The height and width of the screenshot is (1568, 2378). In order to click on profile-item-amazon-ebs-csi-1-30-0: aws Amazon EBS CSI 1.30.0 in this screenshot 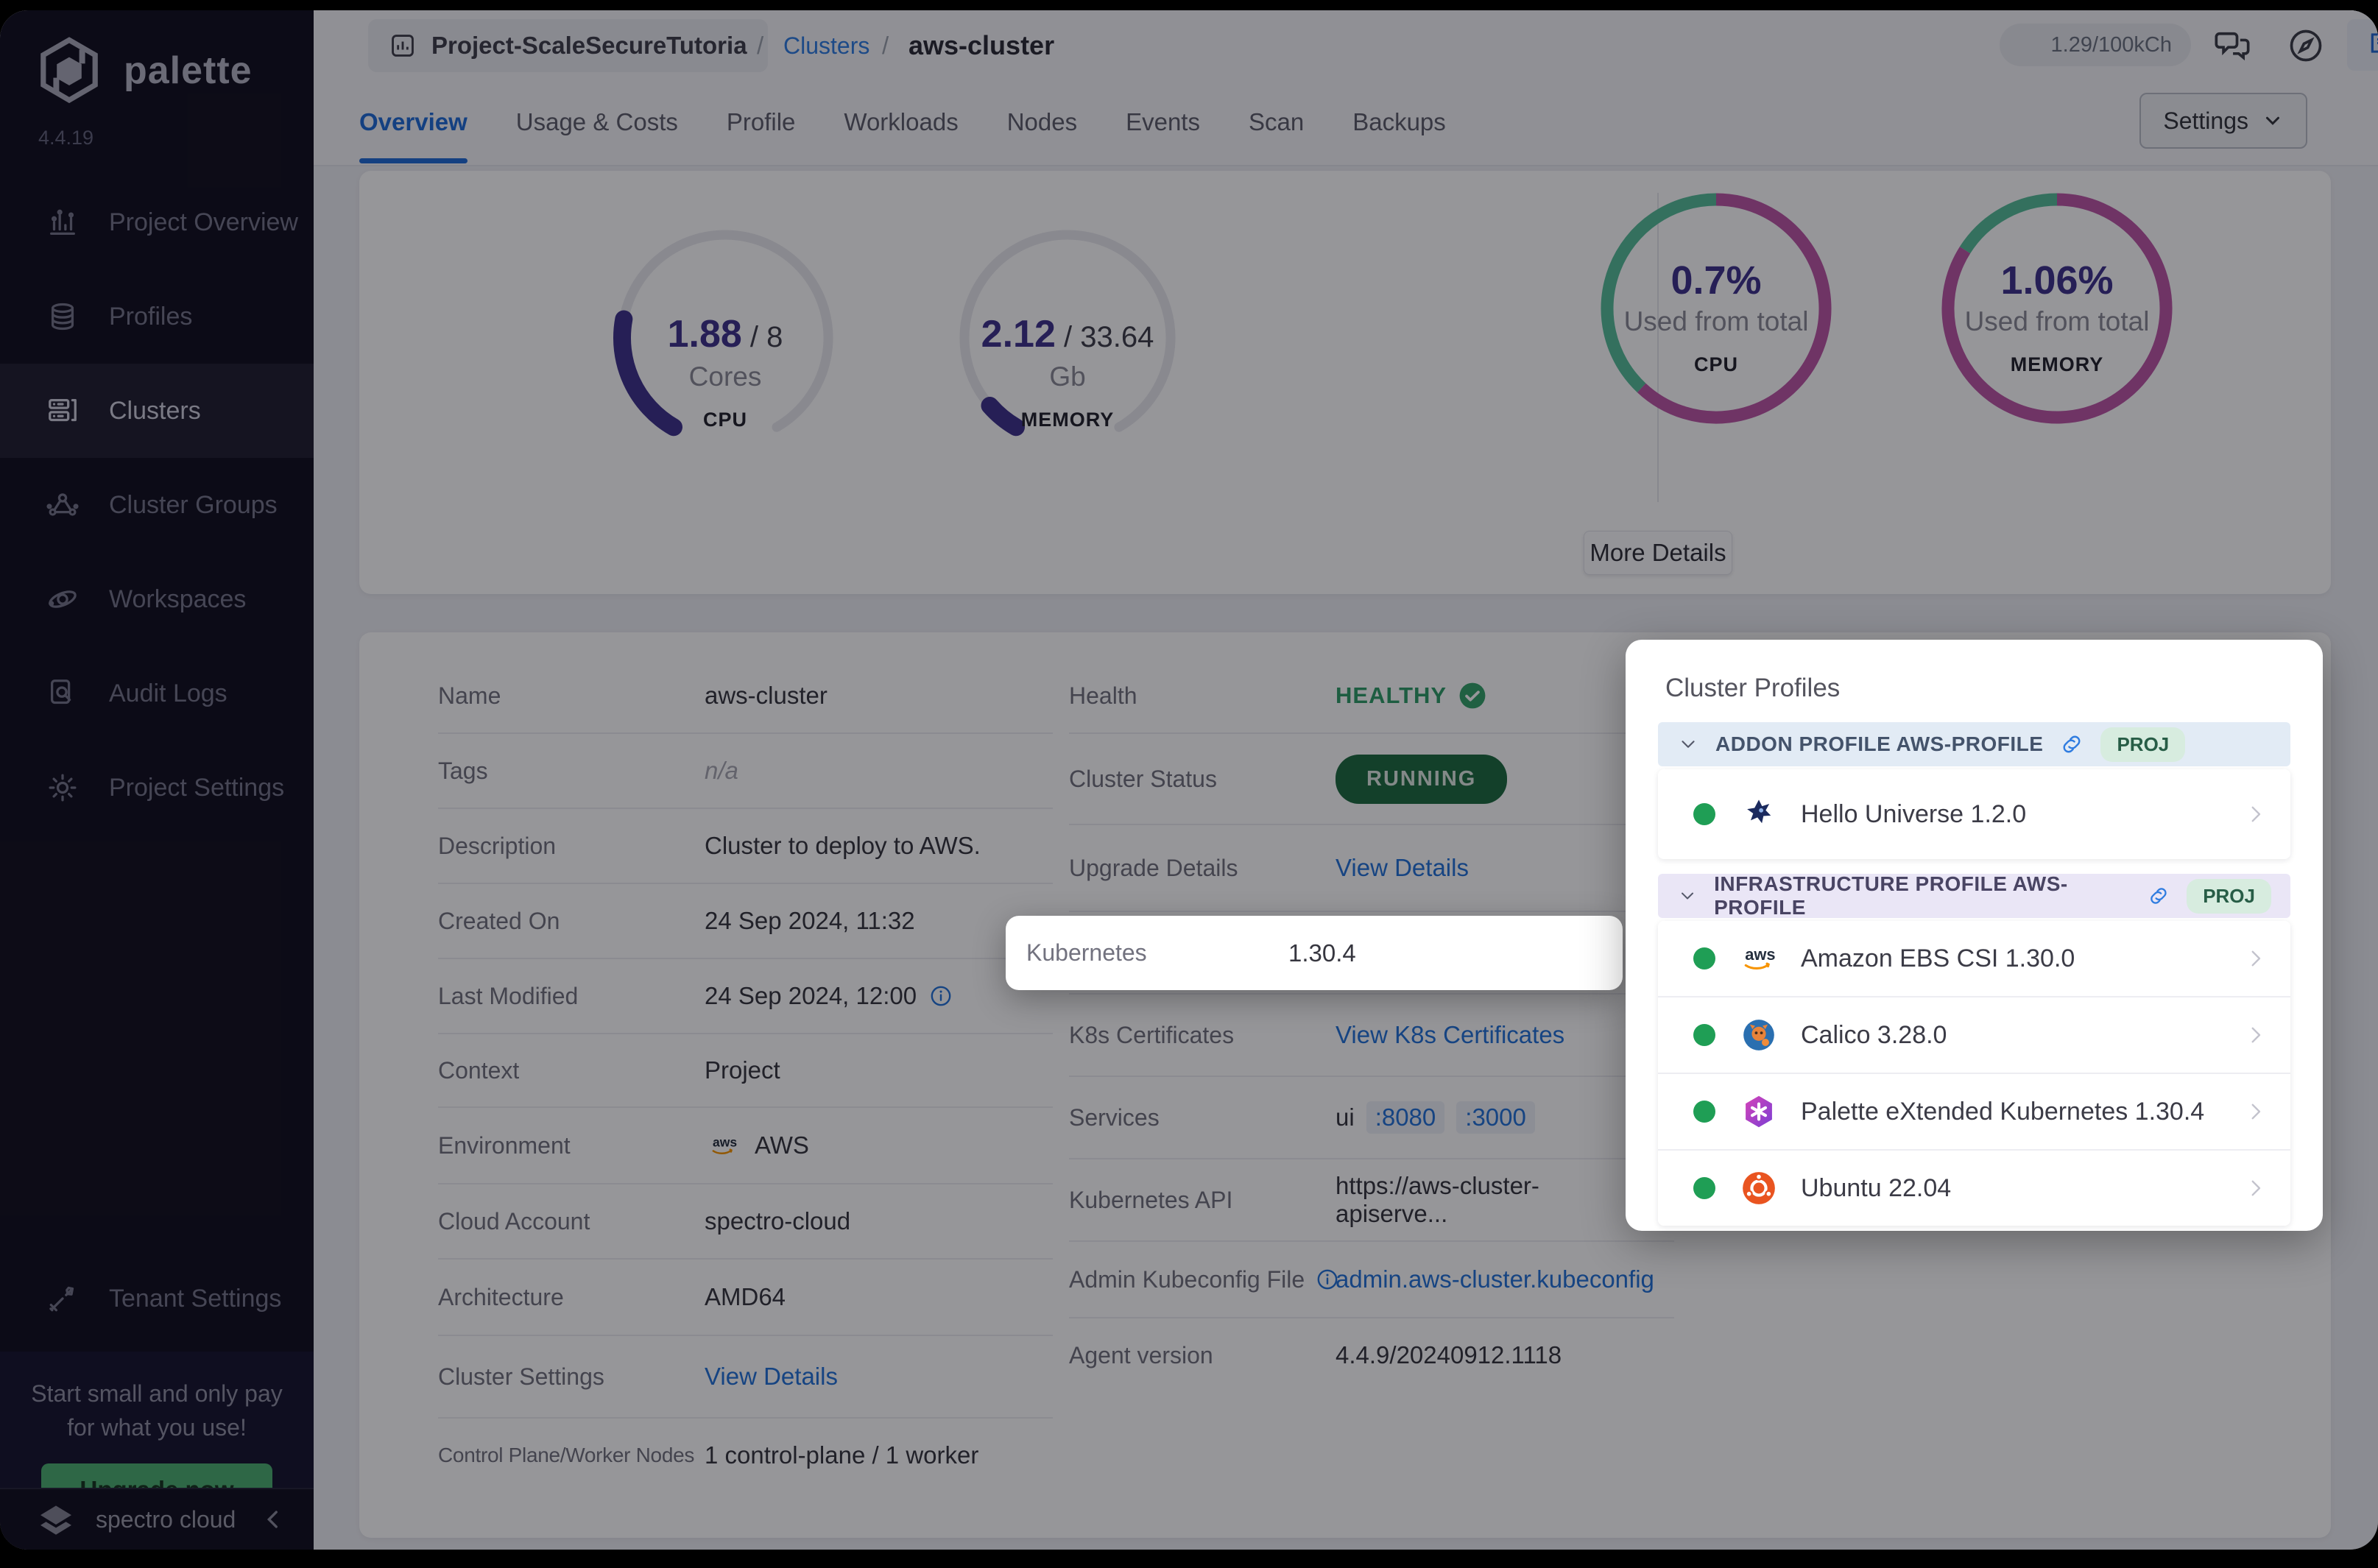, I will do `click(1974, 959)`.